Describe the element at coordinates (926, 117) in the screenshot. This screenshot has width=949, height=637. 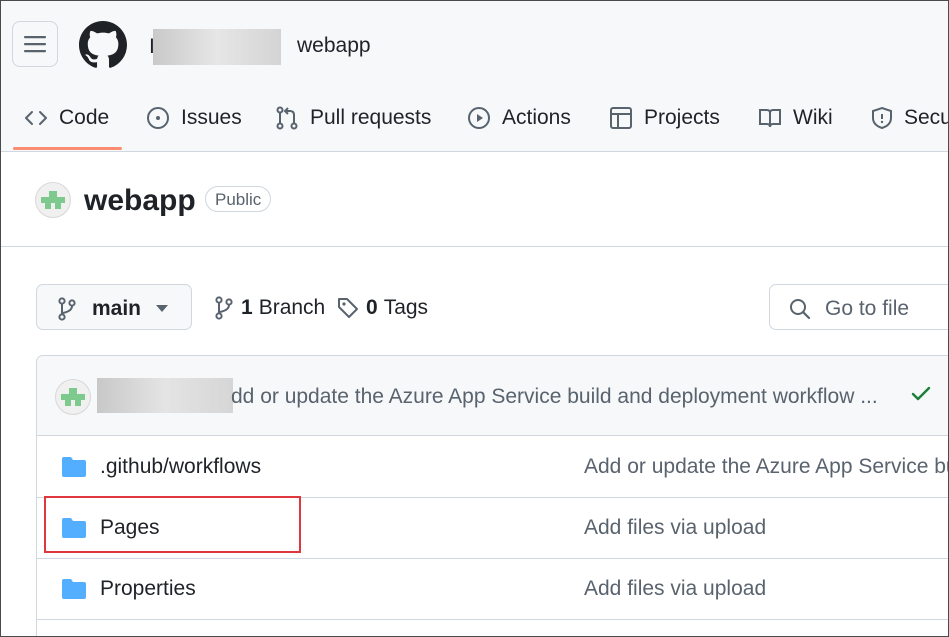
I see `tab-label: Secu` at that location.